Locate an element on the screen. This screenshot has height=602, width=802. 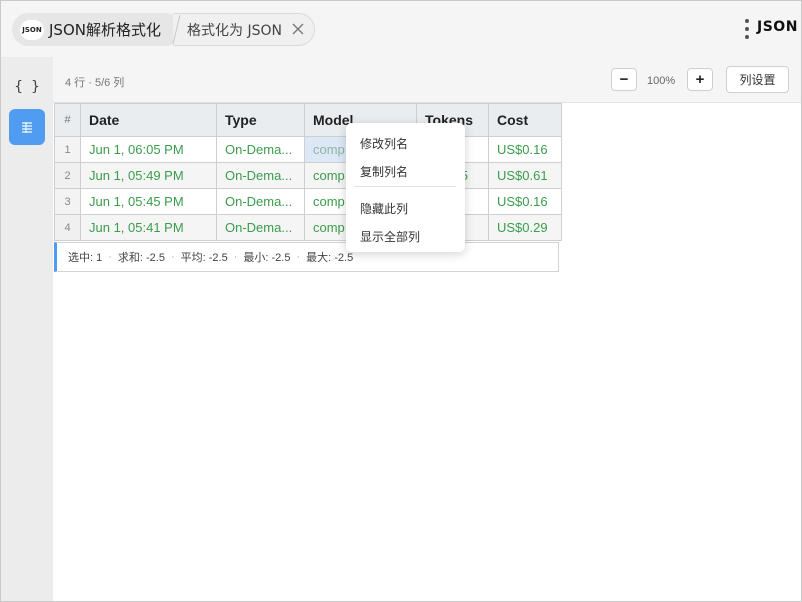
top-bar: JSON JSON解析格式化 格式化为 JSON JSON is located at coordinates (401, 29).